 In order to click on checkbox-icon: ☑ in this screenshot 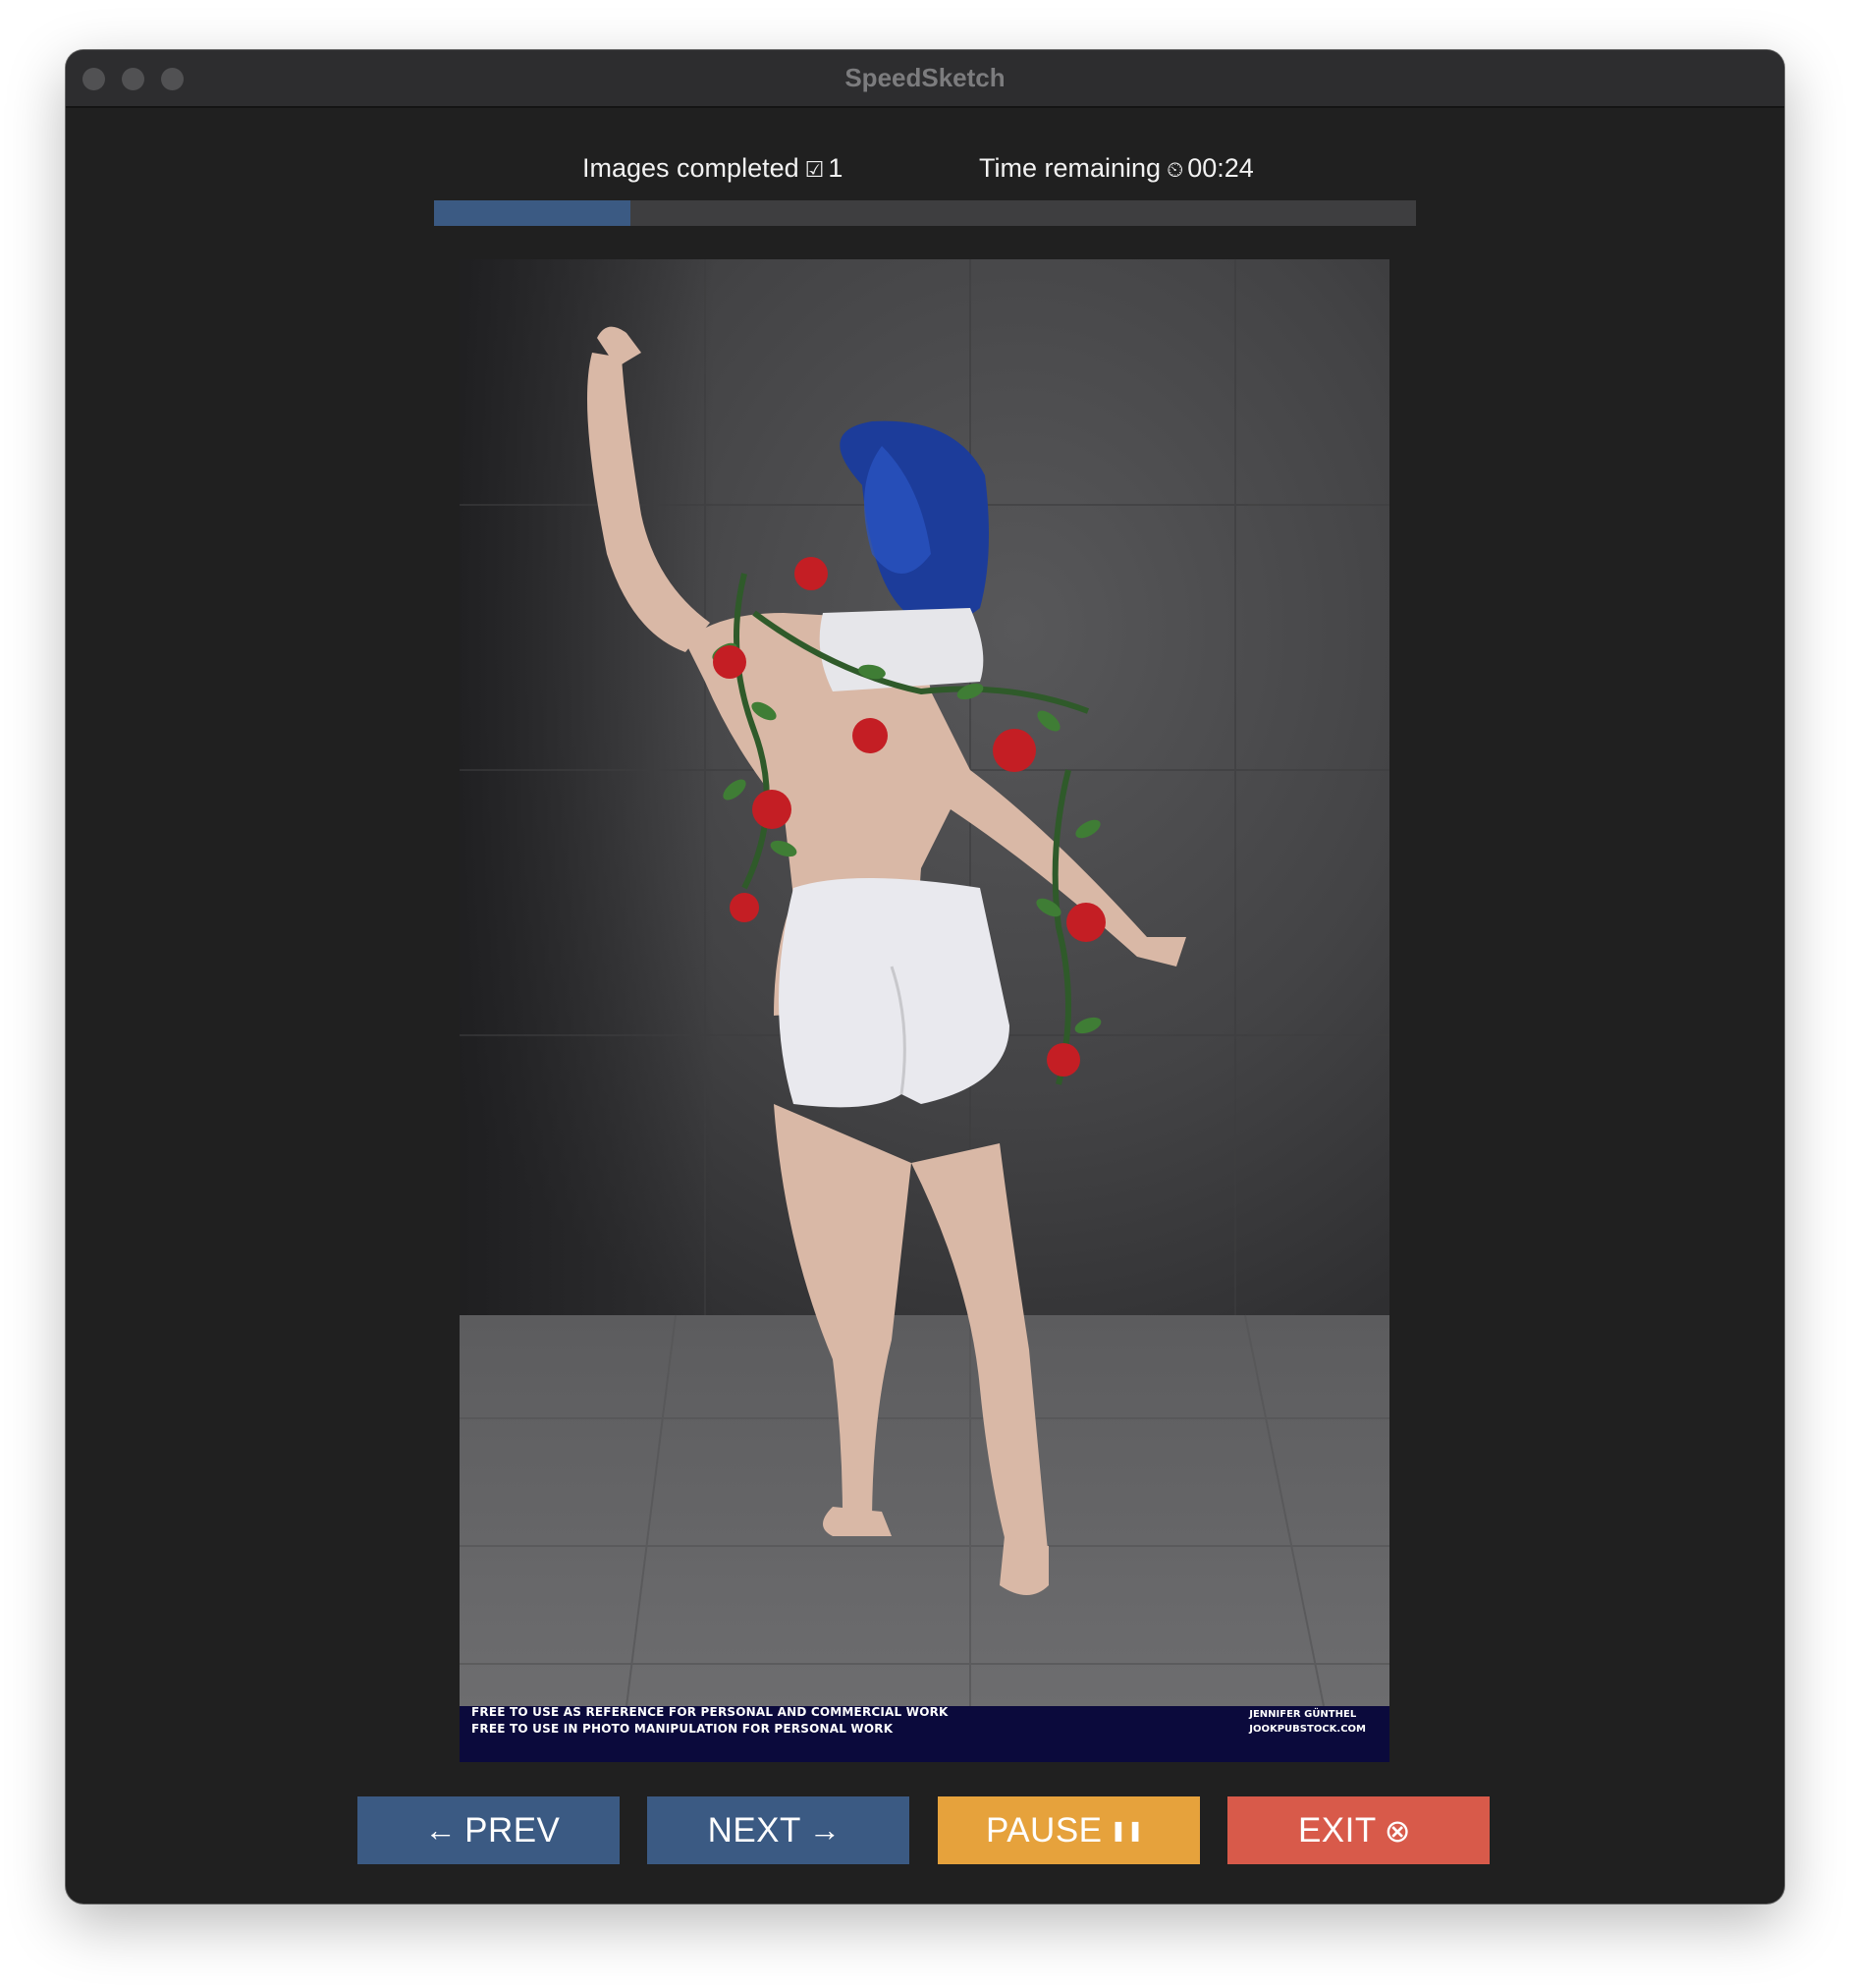, I will do `click(815, 169)`.